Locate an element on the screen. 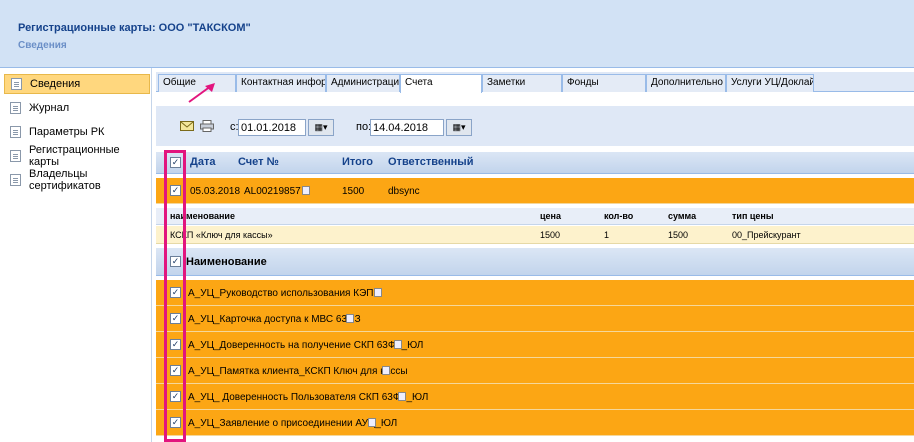 This screenshot has height=442, width=914. row-account: AL00219857 is located at coordinates (272, 191).